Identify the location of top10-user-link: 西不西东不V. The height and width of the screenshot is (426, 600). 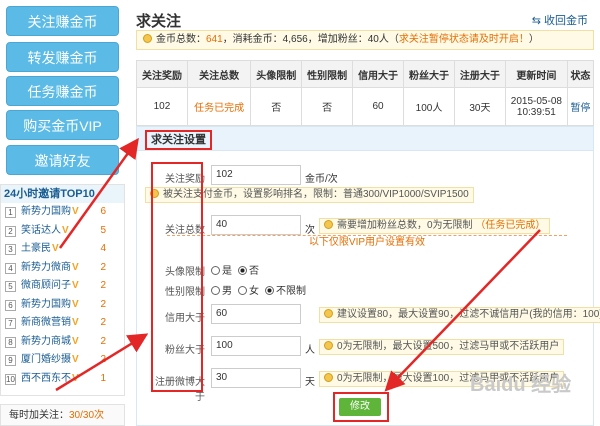
(50, 379).